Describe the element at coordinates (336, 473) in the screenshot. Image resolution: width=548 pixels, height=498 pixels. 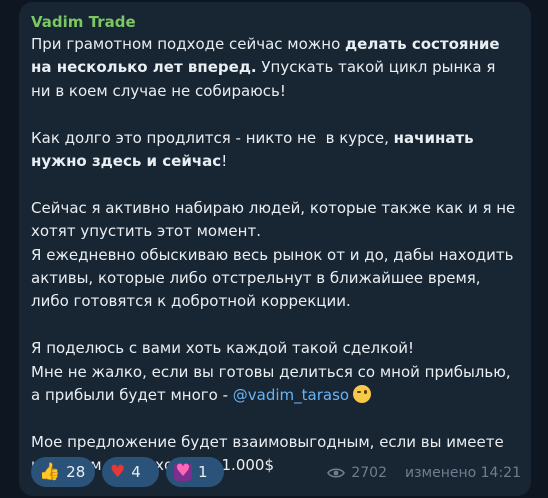
I see `eye-icon` at that location.